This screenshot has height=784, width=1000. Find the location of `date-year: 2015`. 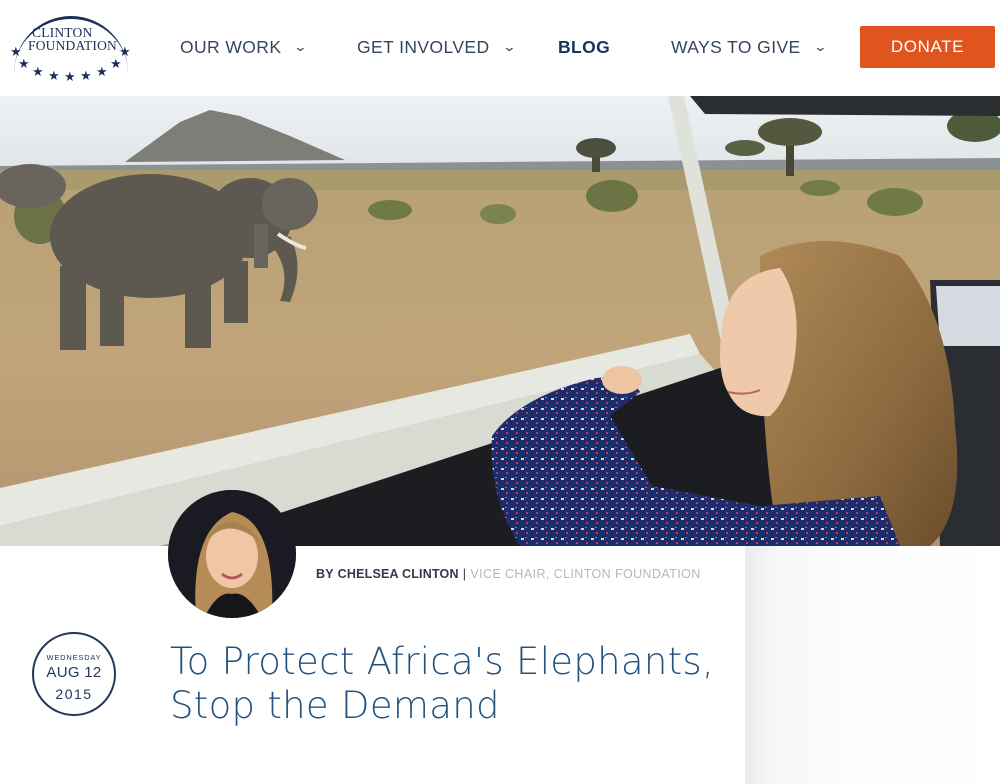

date-year: 2015 is located at coordinates (74, 694).